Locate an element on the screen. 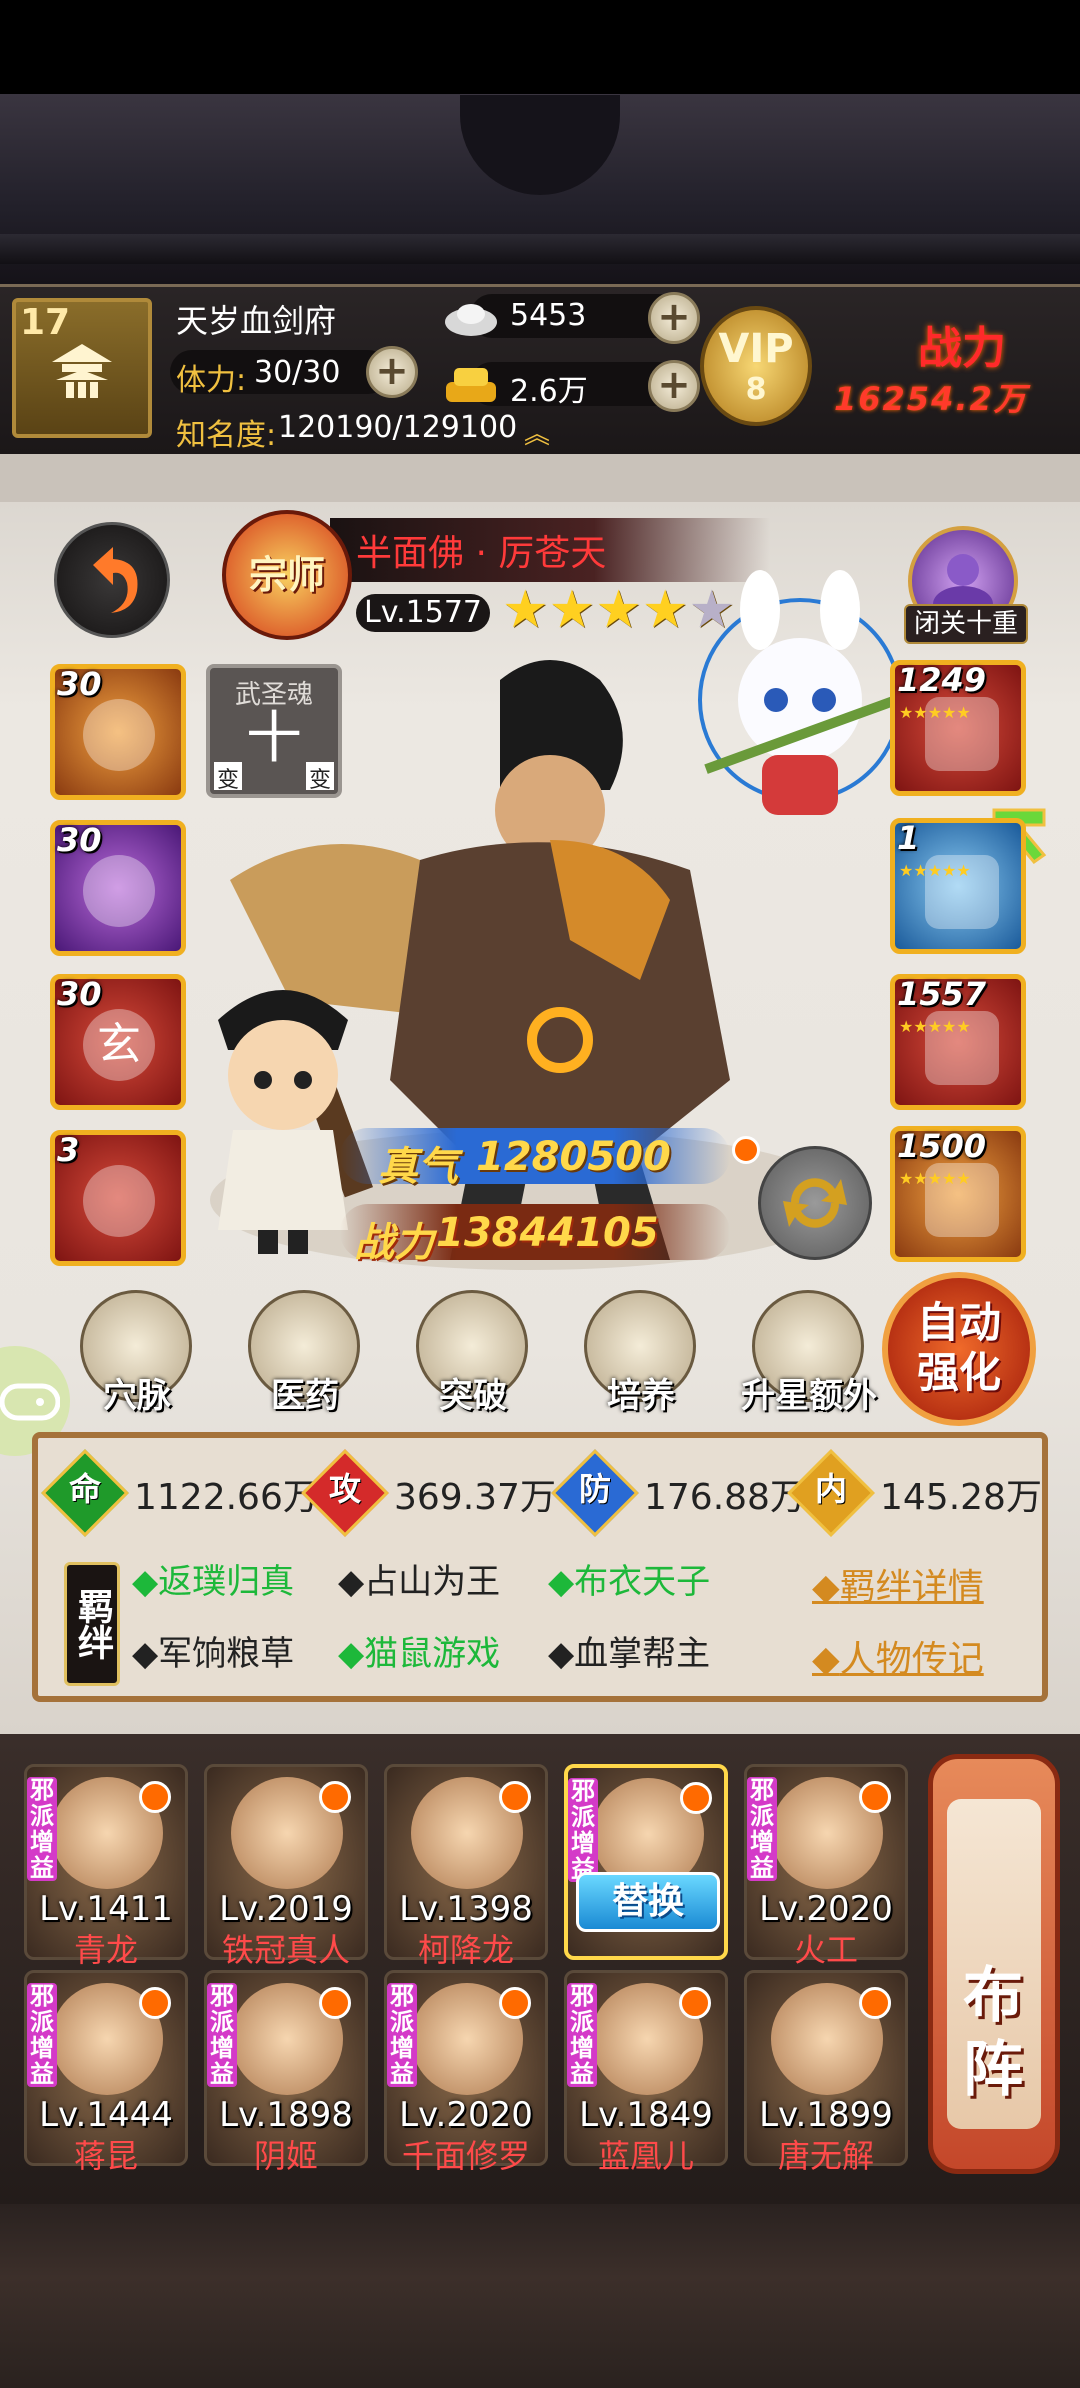 This screenshot has width=1080, height=2388. menu-label: 穴脉 is located at coordinates (137, 1396).